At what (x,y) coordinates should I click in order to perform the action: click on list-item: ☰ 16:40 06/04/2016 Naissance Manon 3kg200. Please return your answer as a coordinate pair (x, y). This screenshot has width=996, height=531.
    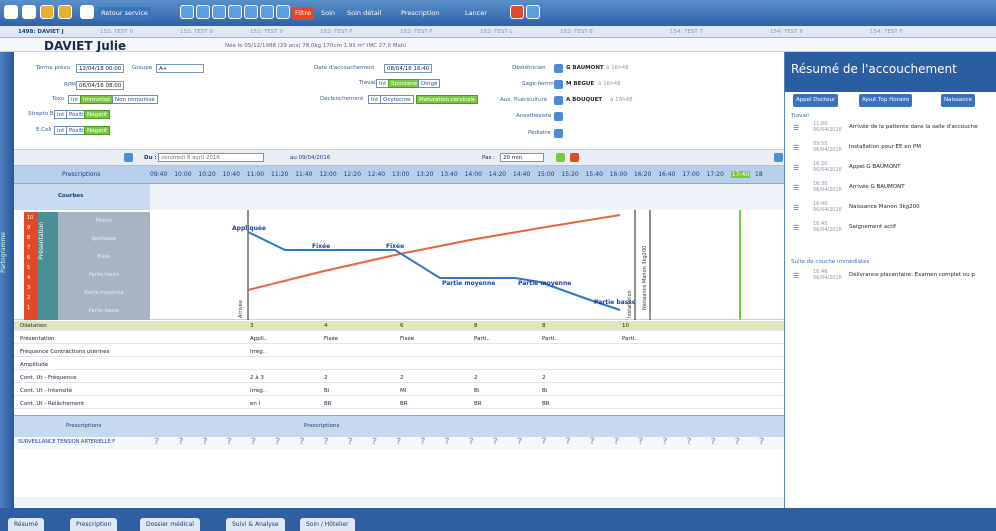
    Looking at the image, I should click on (894, 208).